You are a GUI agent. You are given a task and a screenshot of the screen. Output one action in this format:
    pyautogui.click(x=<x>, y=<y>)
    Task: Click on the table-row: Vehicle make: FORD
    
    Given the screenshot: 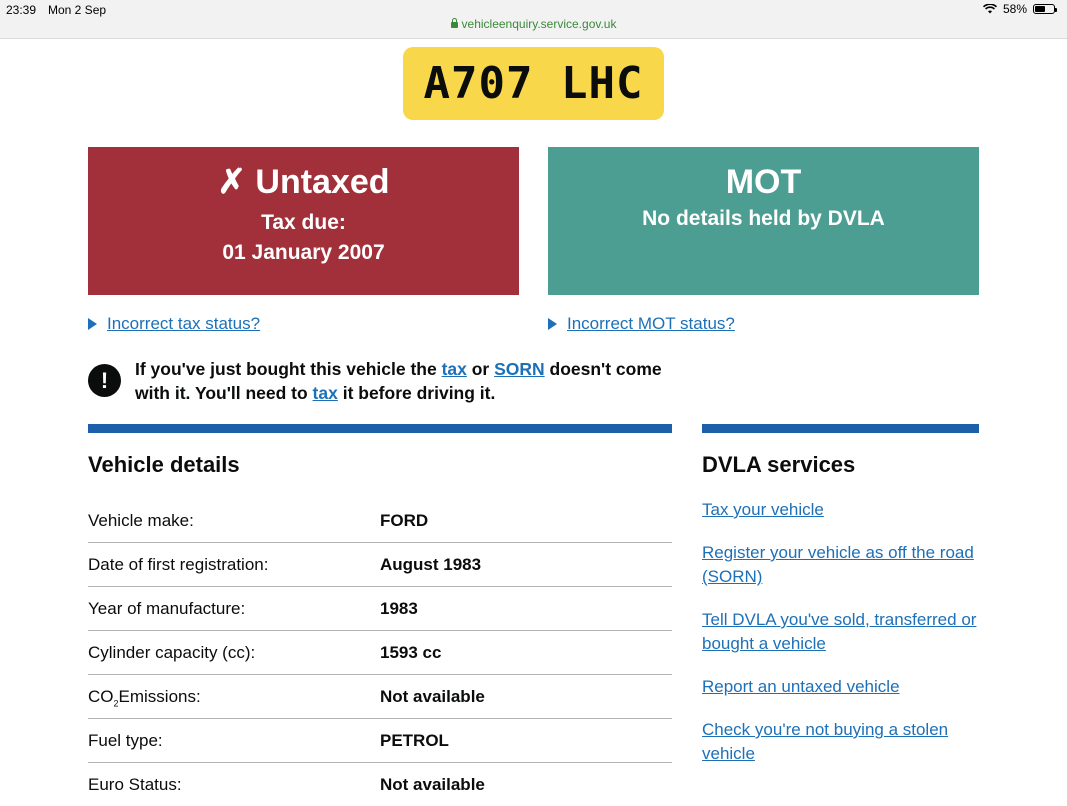 What is the action you would take?
    pyautogui.click(x=380, y=521)
    